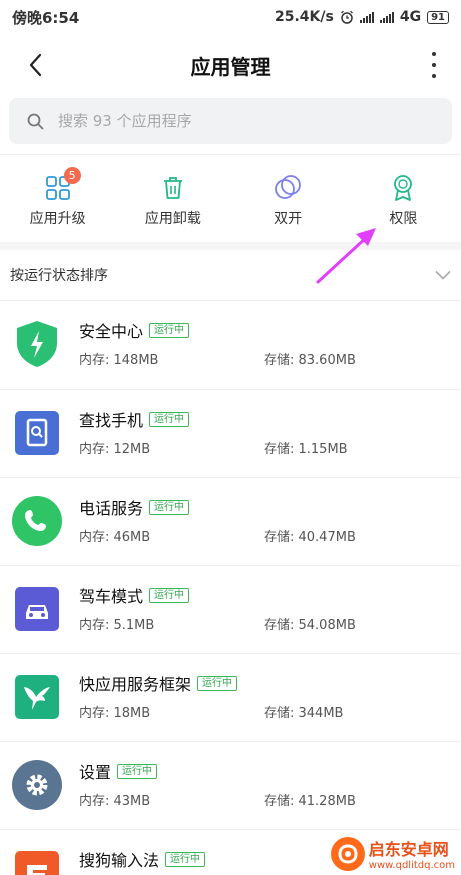 The height and width of the screenshot is (875, 461). I want to click on permissions-button: 权限, so click(403, 200).